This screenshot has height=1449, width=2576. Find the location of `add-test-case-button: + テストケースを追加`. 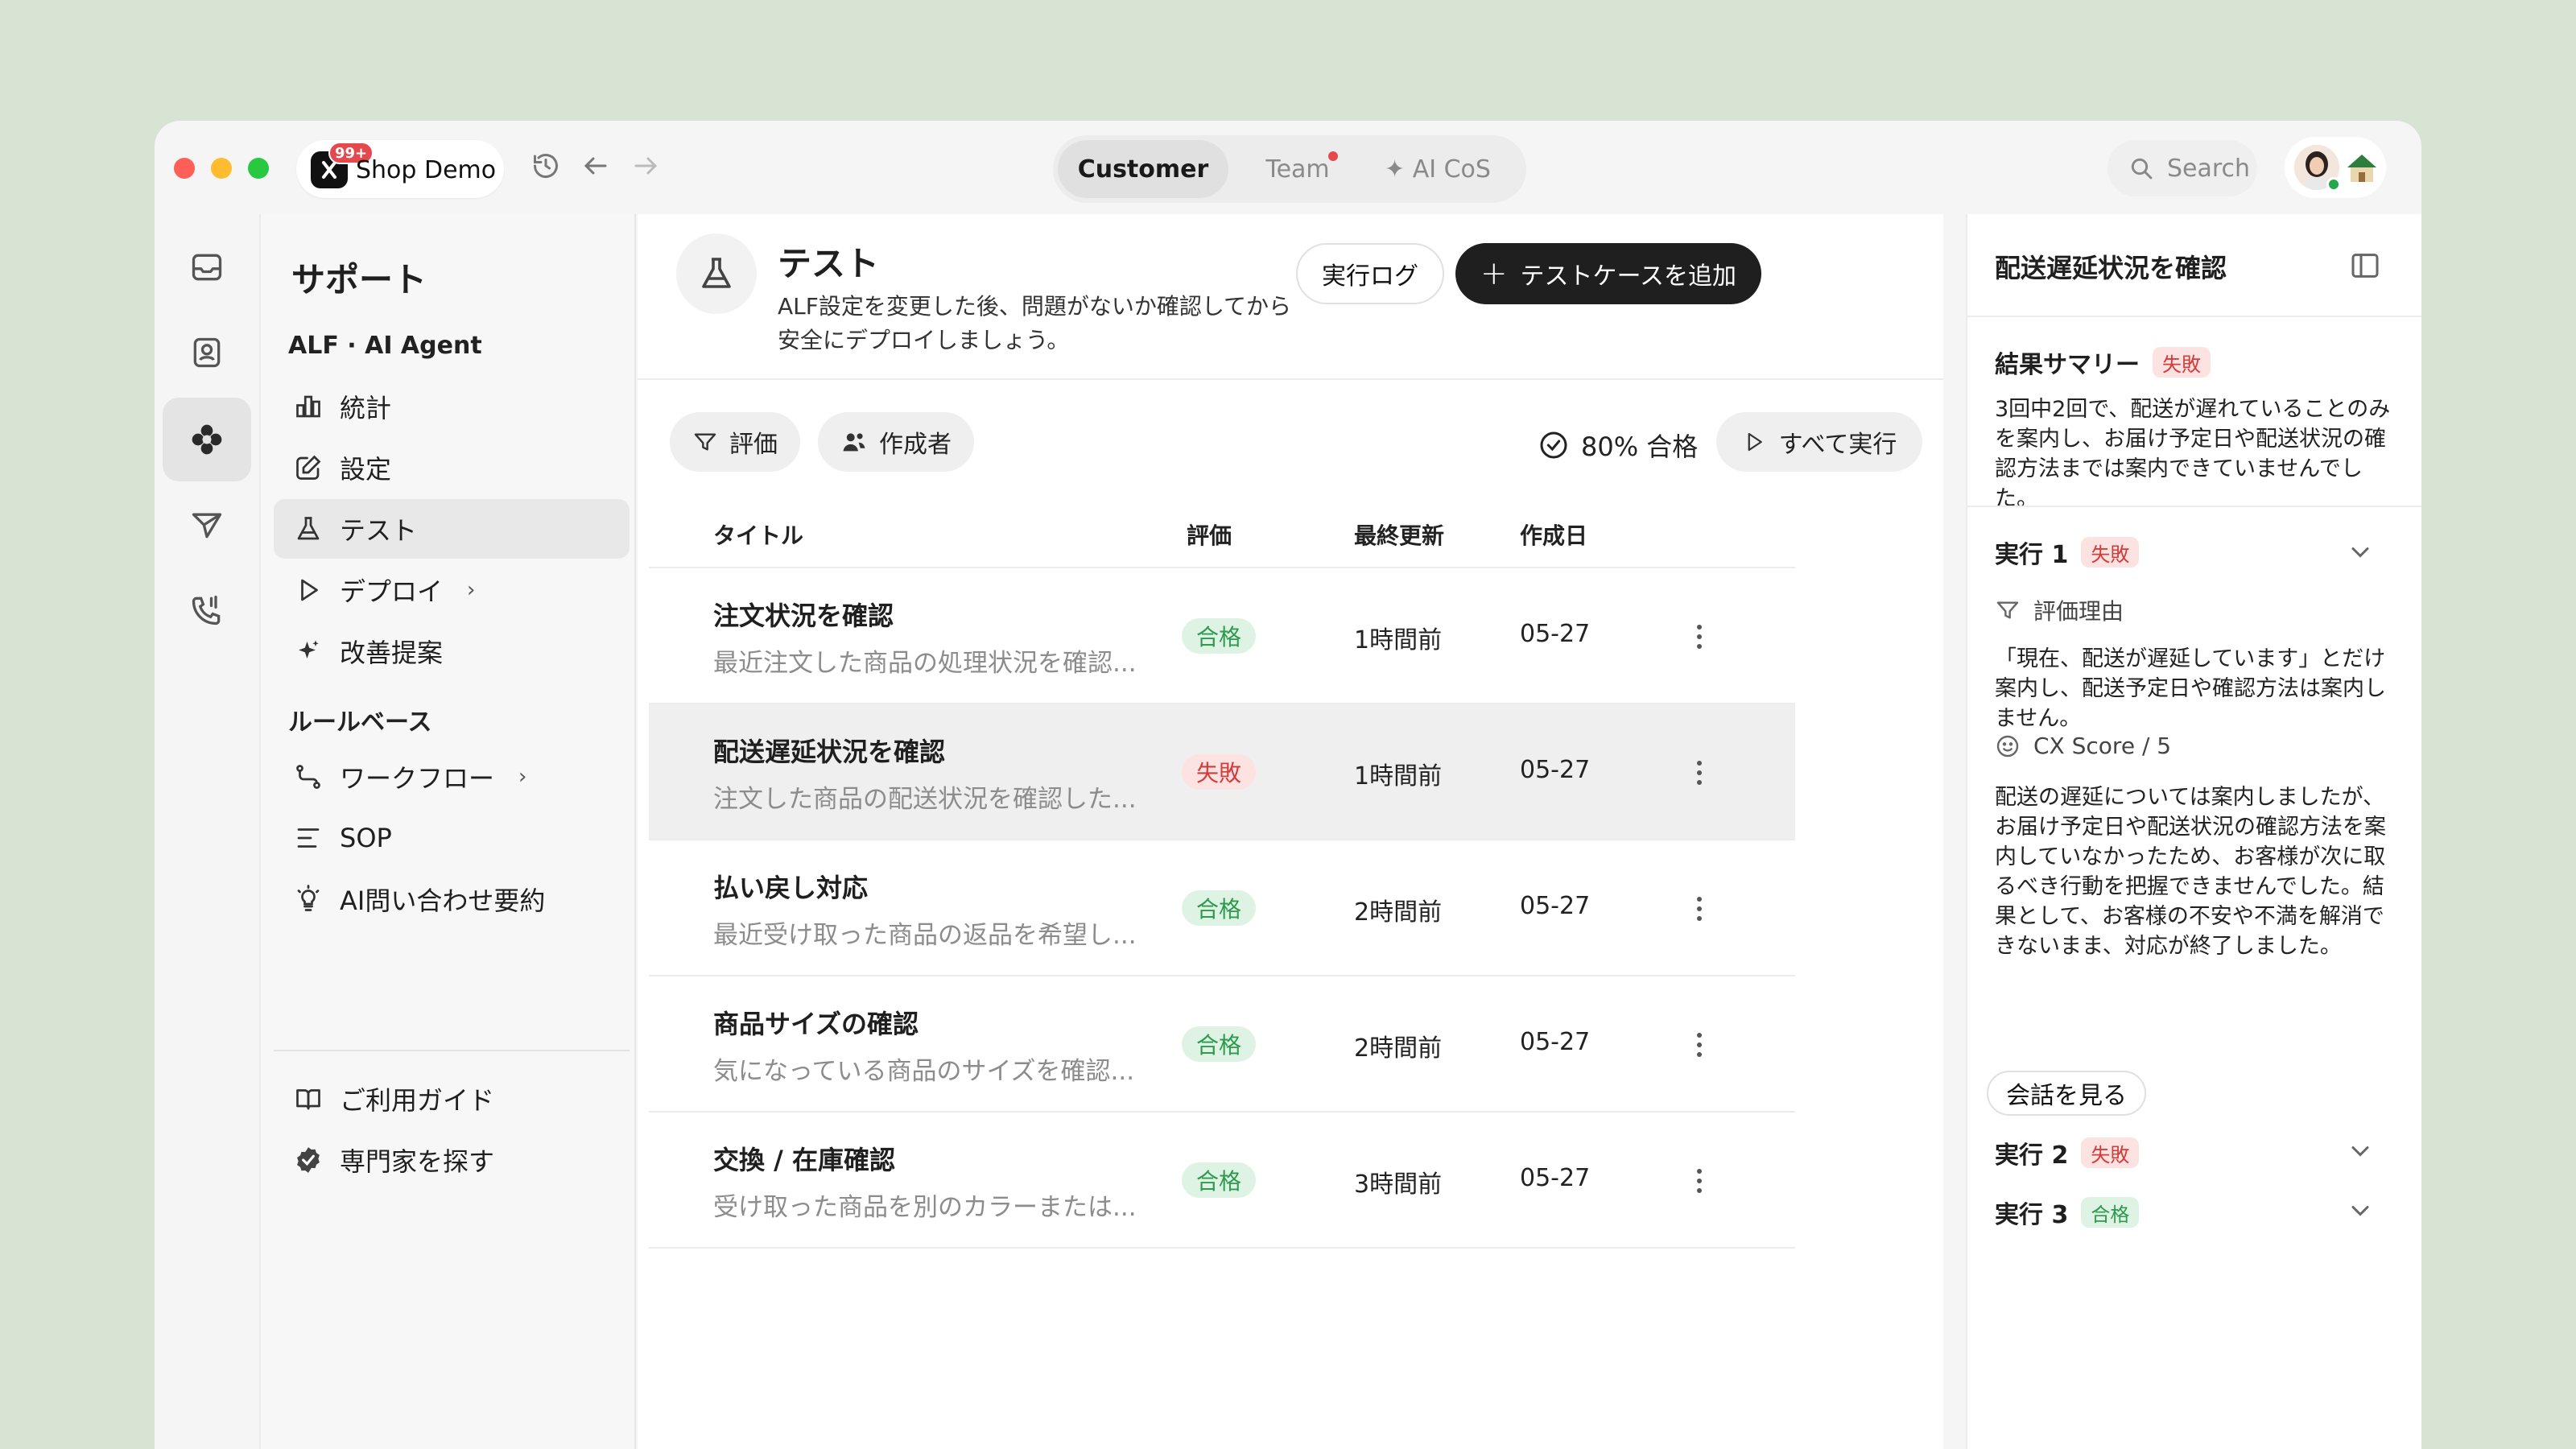

add-test-case-button: + テストケースを追加 is located at coordinates (1608, 273).